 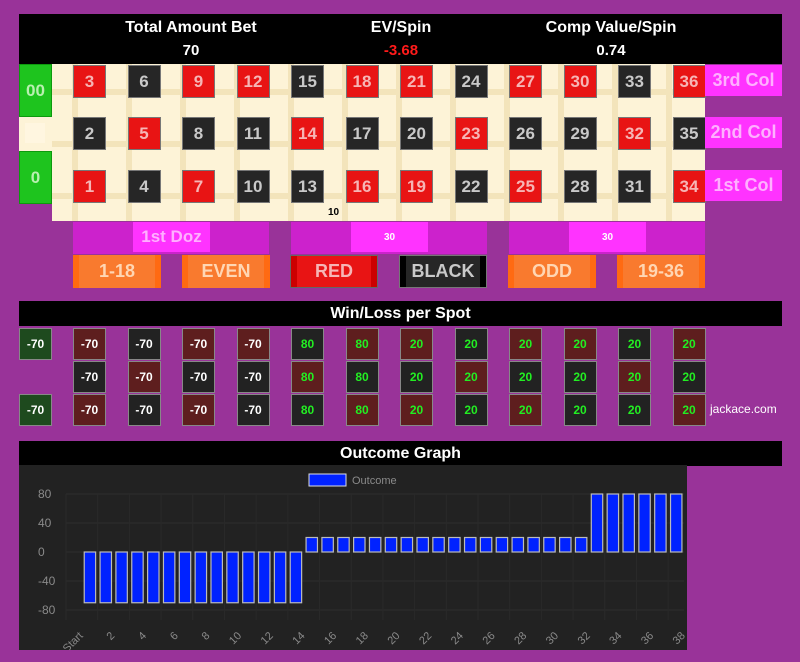 What do you see at coordinates (743, 185) in the screenshot?
I see `column-bet-1st: 1st Col` at bounding box center [743, 185].